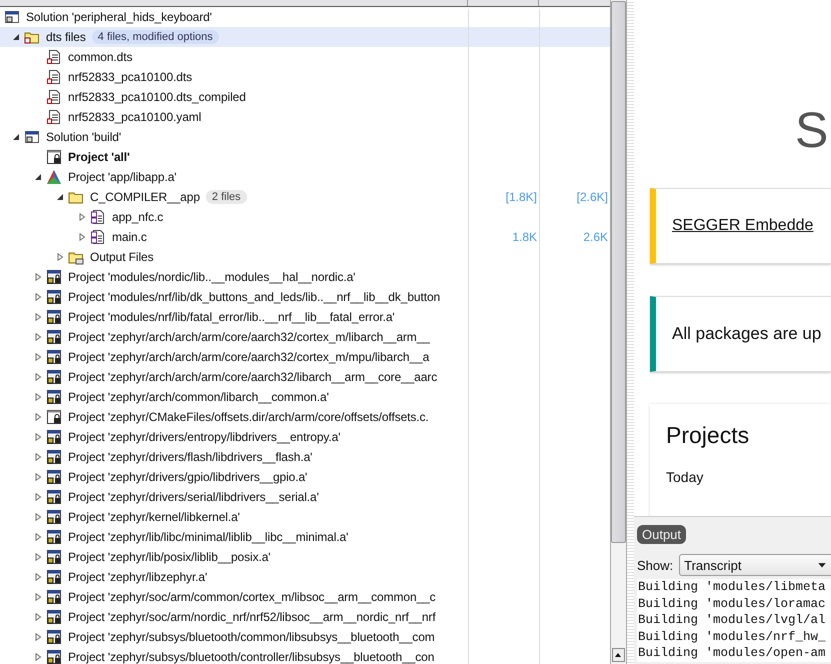 This screenshot has height=664, width=831. I want to click on tree-item-label: Project 'zephyr/libzephyr.a', so click(138, 577).